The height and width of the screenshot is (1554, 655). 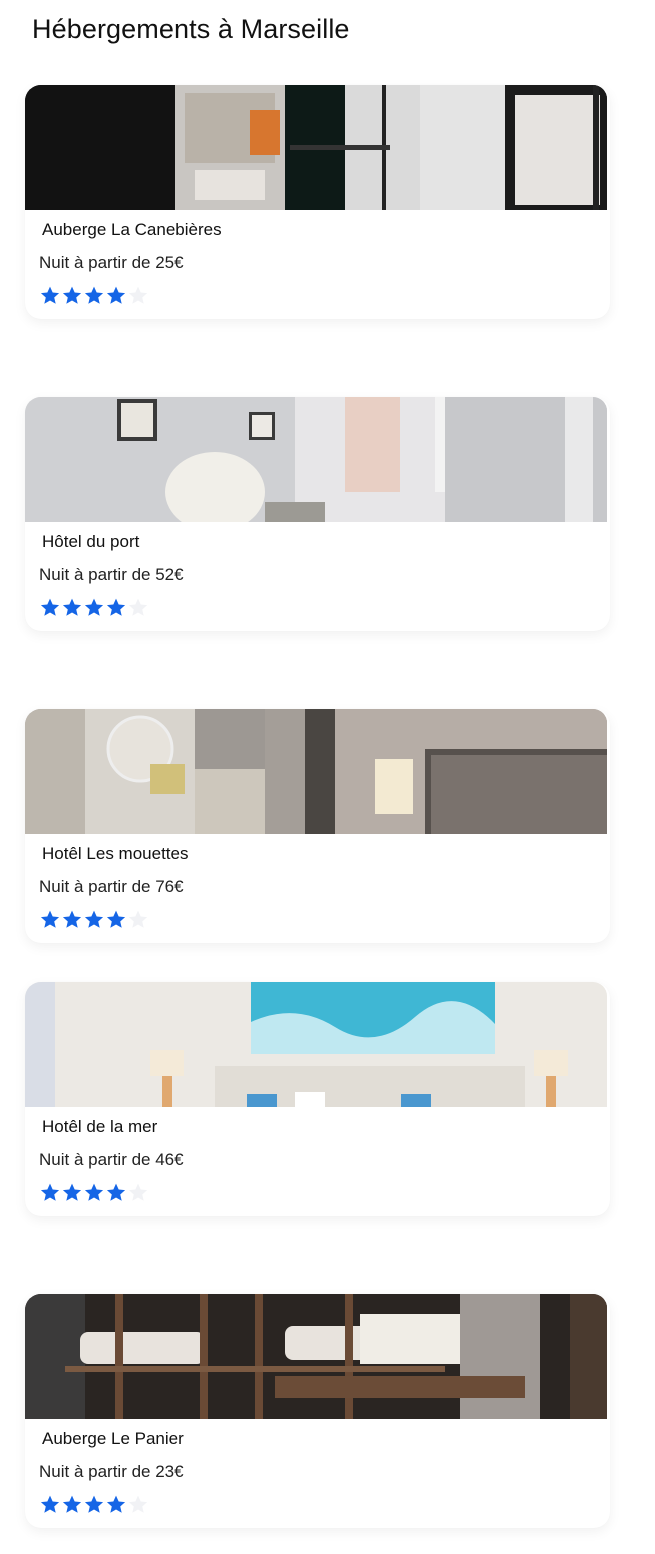 What do you see at coordinates (316, 771) in the screenshot?
I see `room-mirror-lamp-photo` at bounding box center [316, 771].